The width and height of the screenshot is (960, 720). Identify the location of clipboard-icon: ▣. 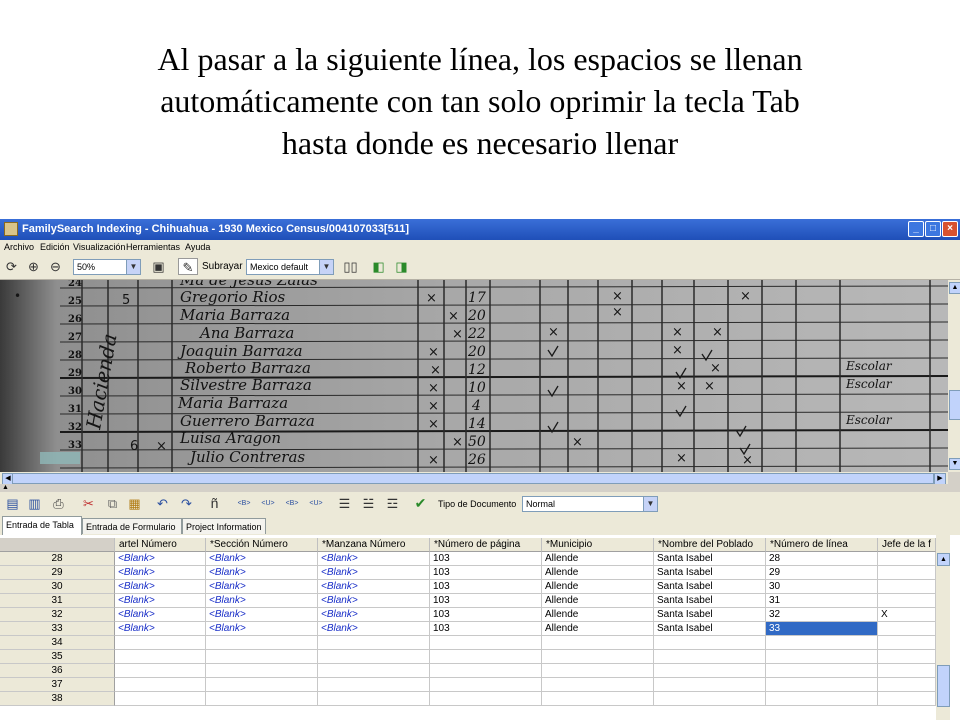
(158, 266).